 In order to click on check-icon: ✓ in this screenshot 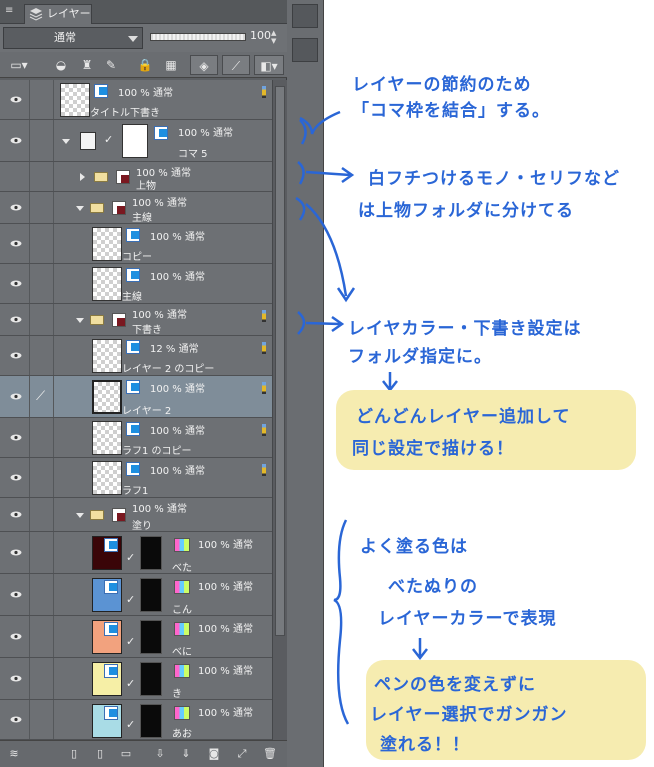, I will do `click(131, 641)`.